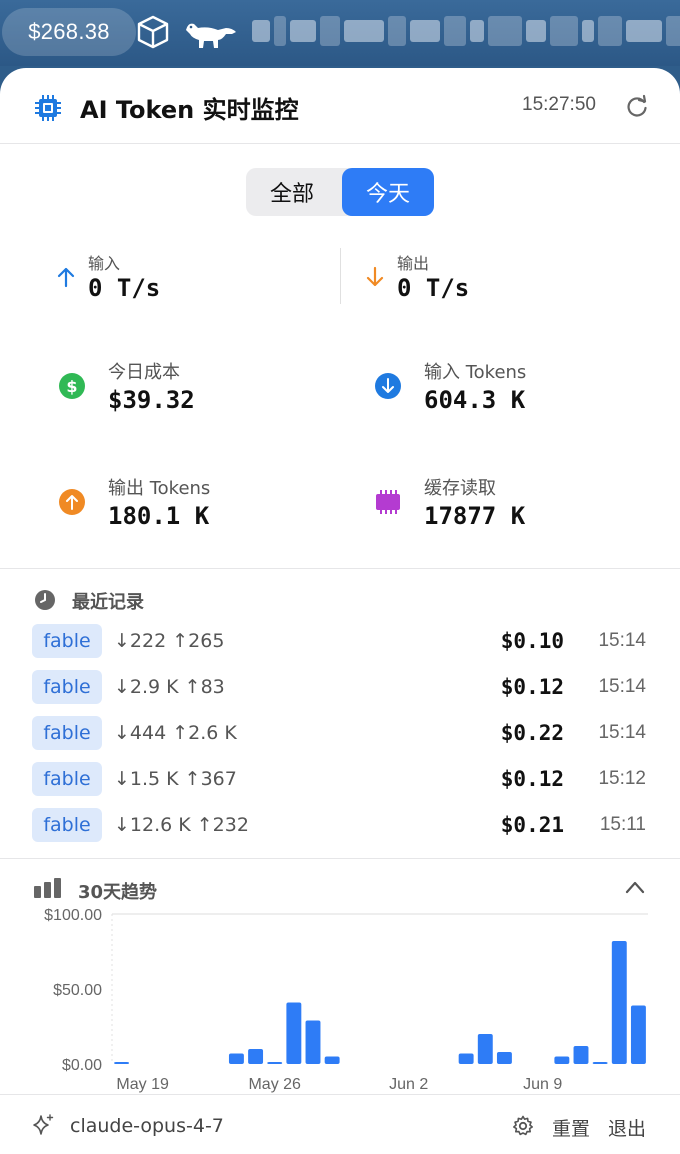  Describe the element at coordinates (142, 1084) in the screenshot. I see `x-tick-label: May 19` at that location.